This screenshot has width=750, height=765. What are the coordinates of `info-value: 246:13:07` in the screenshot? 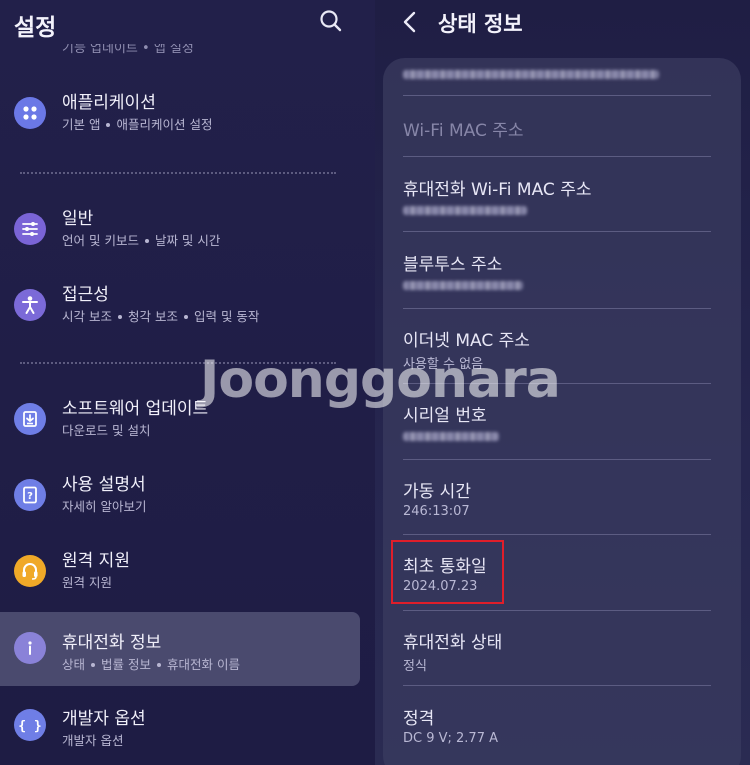 It's located at (436, 511).